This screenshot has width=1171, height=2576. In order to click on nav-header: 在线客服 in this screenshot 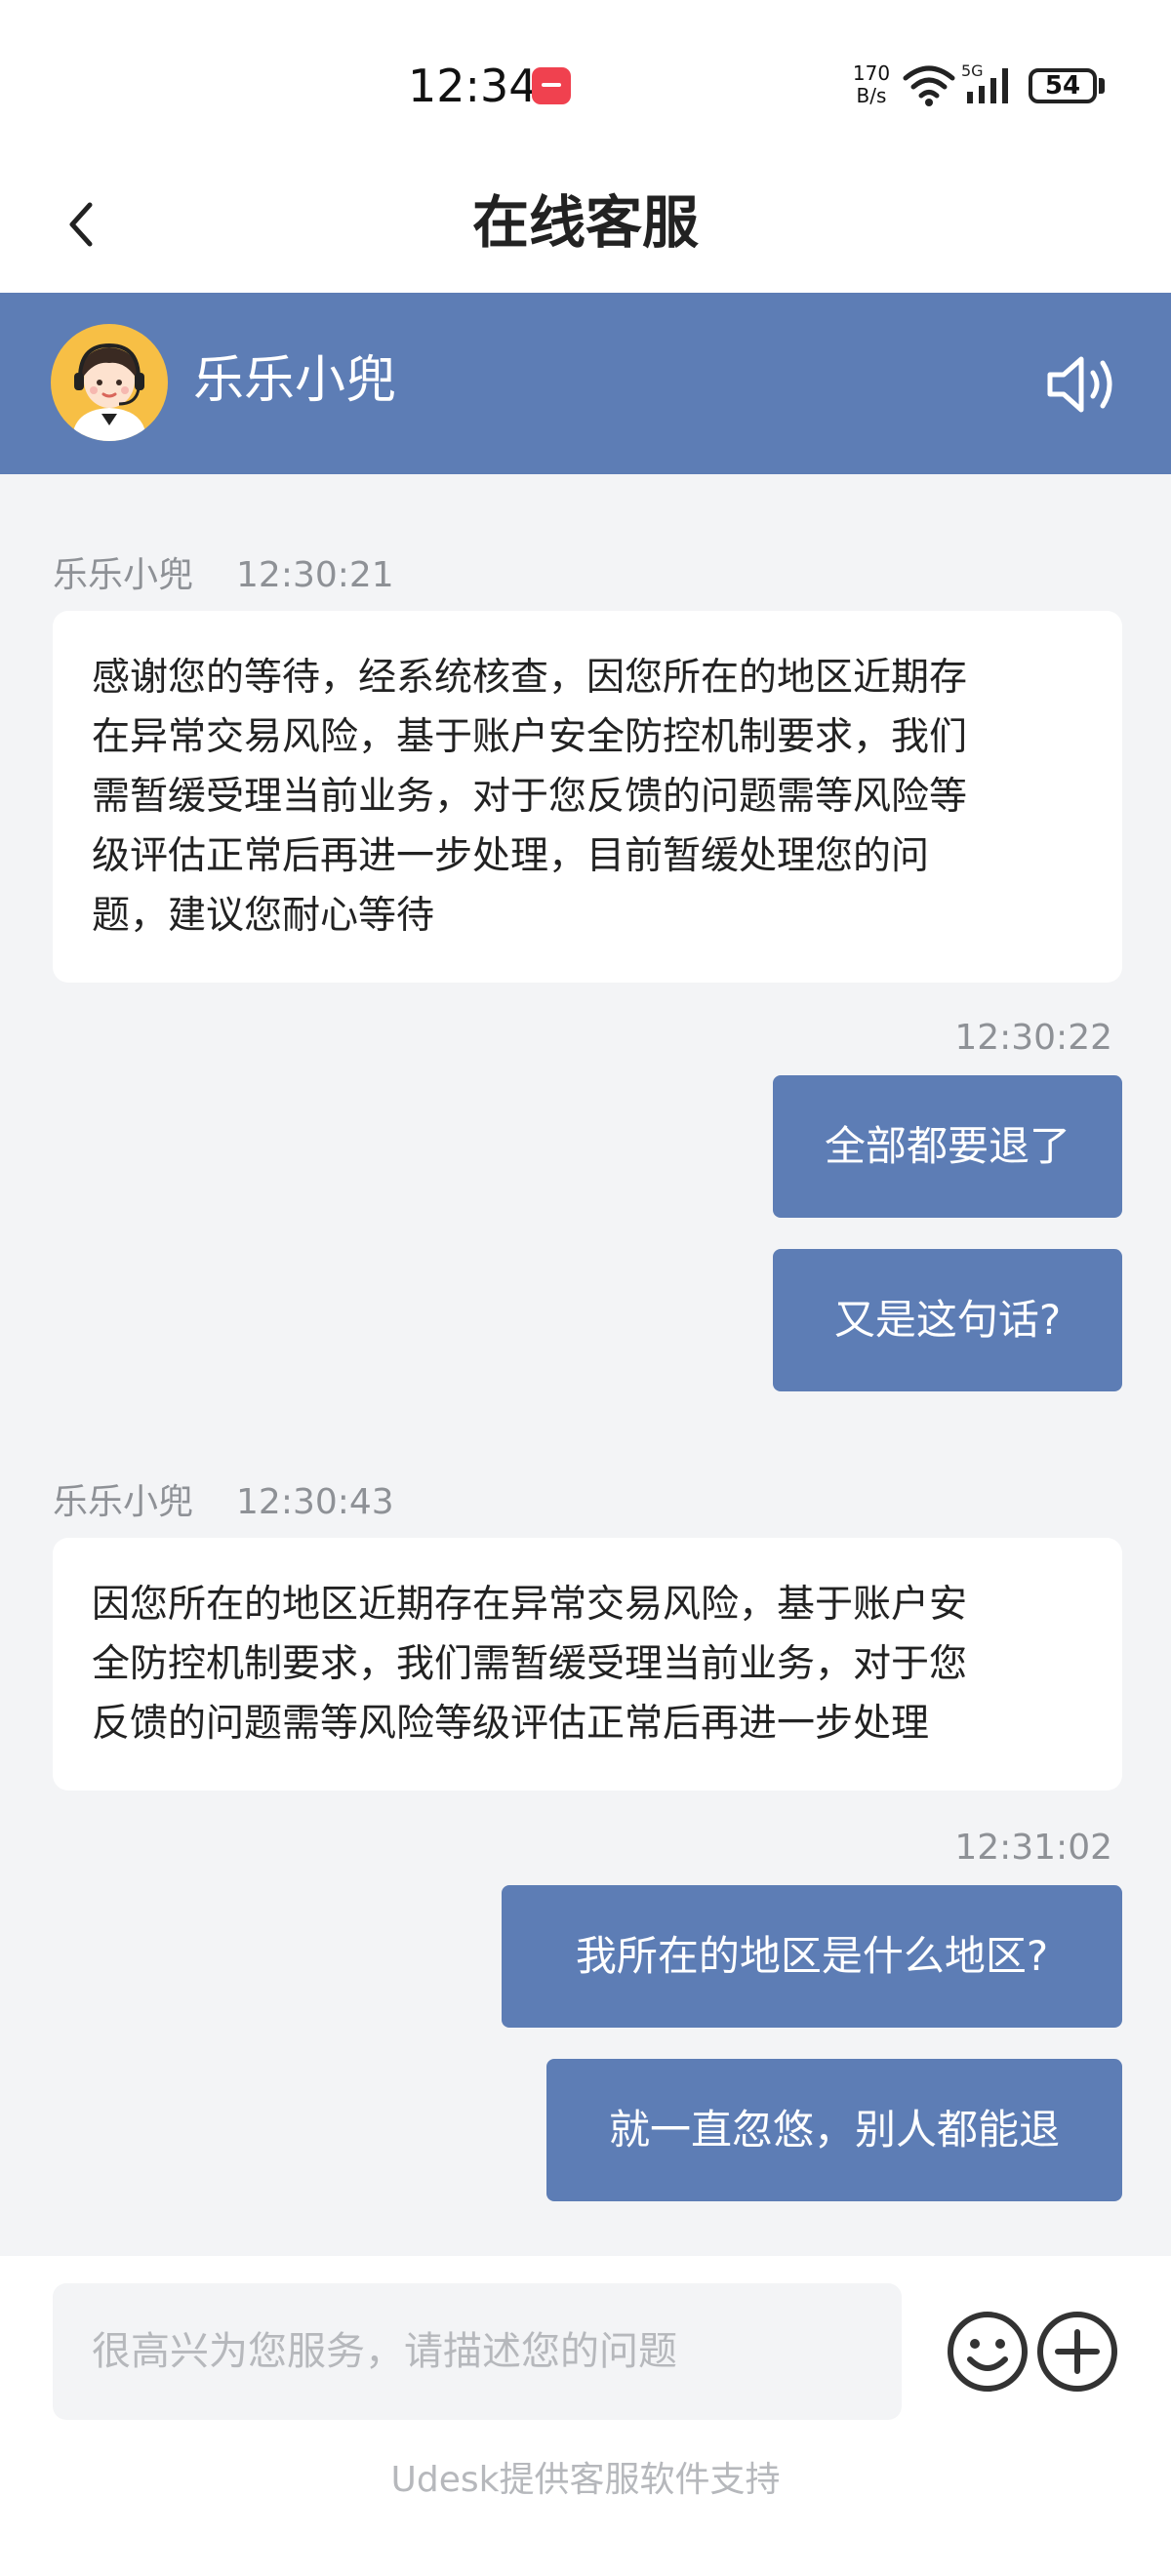, I will do `click(585, 224)`.